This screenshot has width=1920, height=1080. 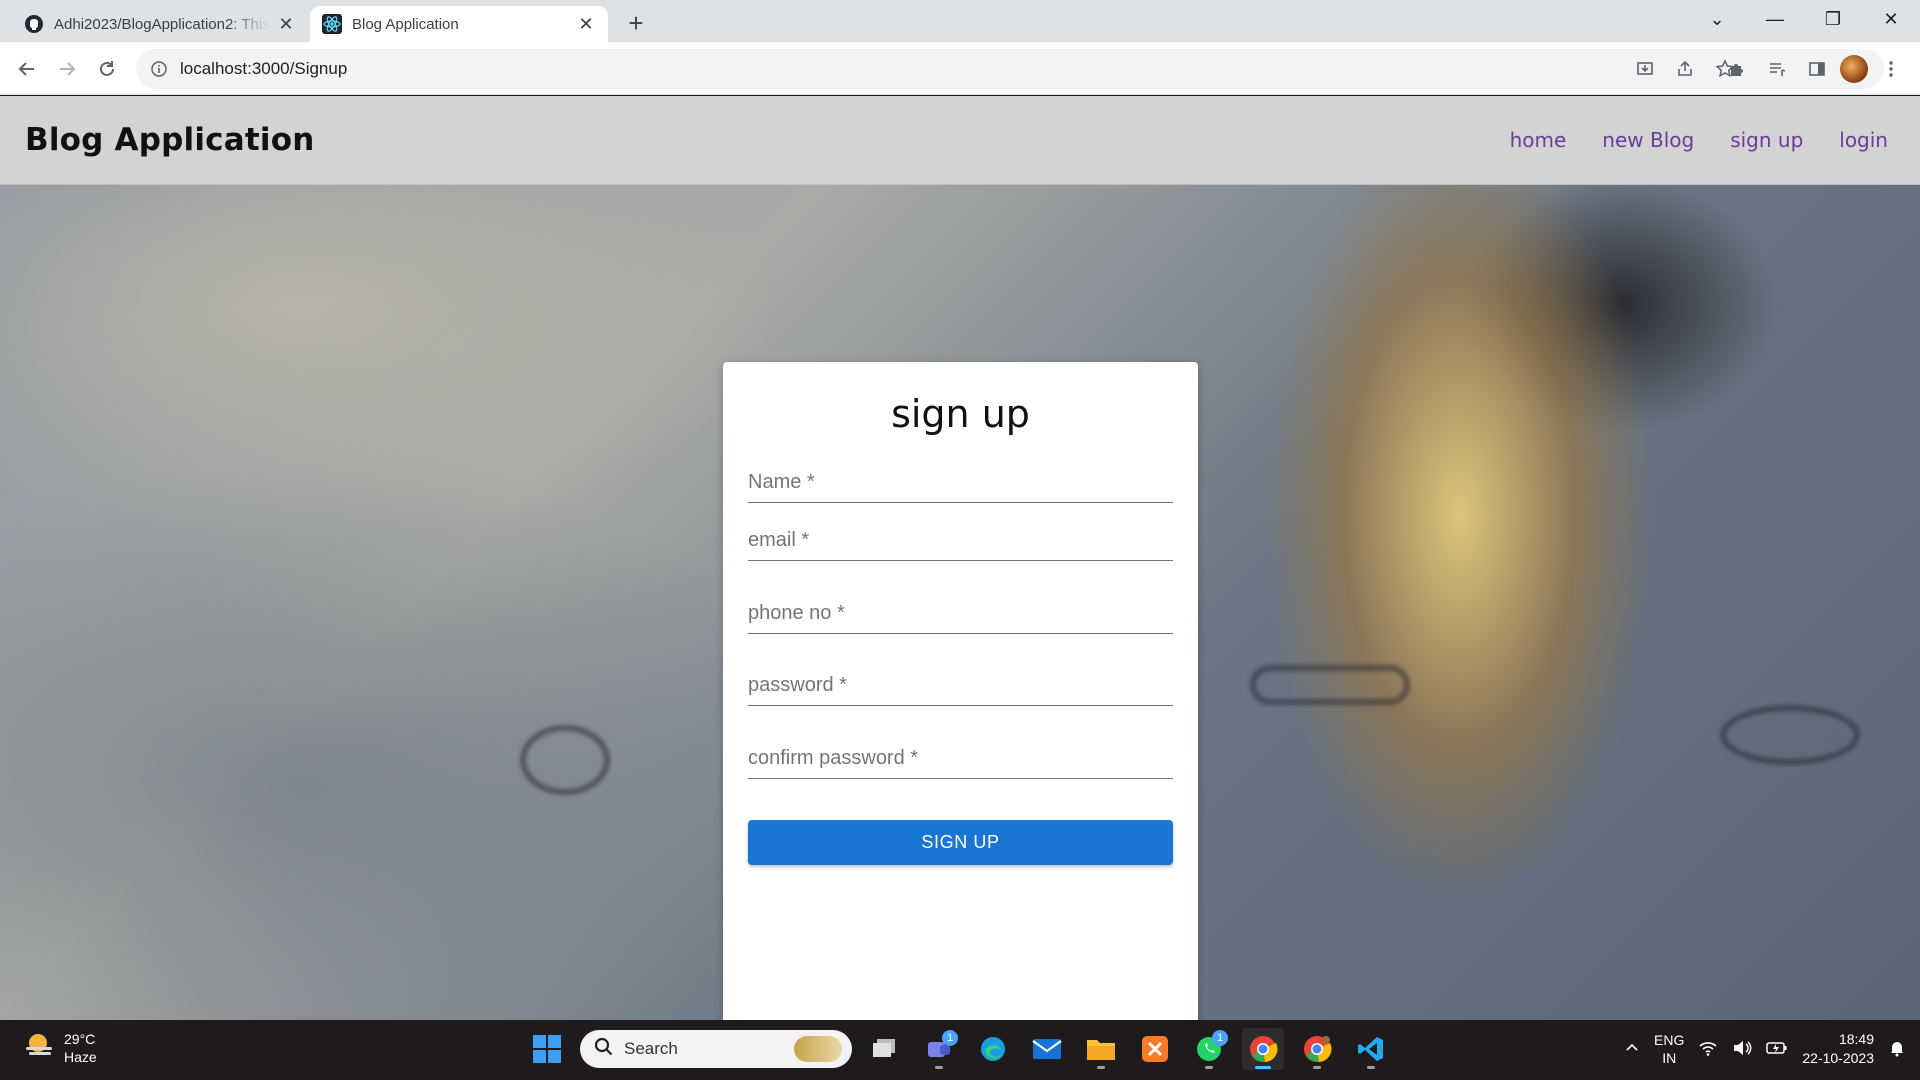 What do you see at coordinates (1632, 1049) in the screenshot?
I see `chevron-up-icon` at bounding box center [1632, 1049].